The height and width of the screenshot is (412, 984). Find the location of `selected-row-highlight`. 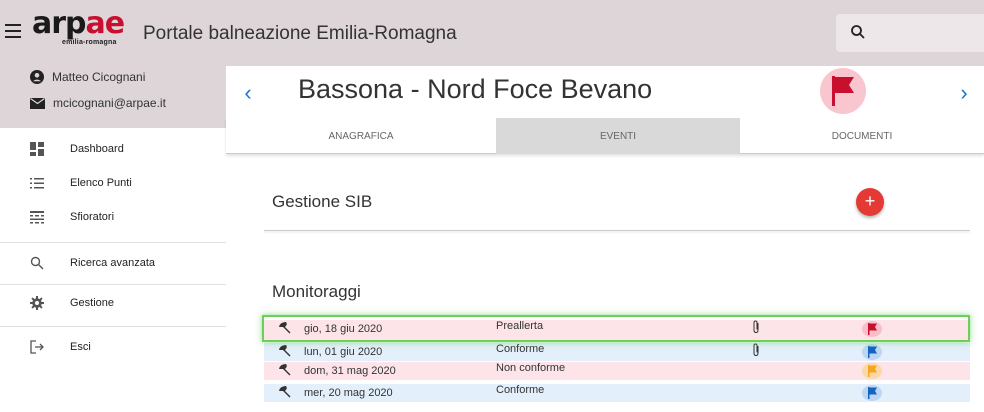

selected-row-highlight is located at coordinates (616, 328).